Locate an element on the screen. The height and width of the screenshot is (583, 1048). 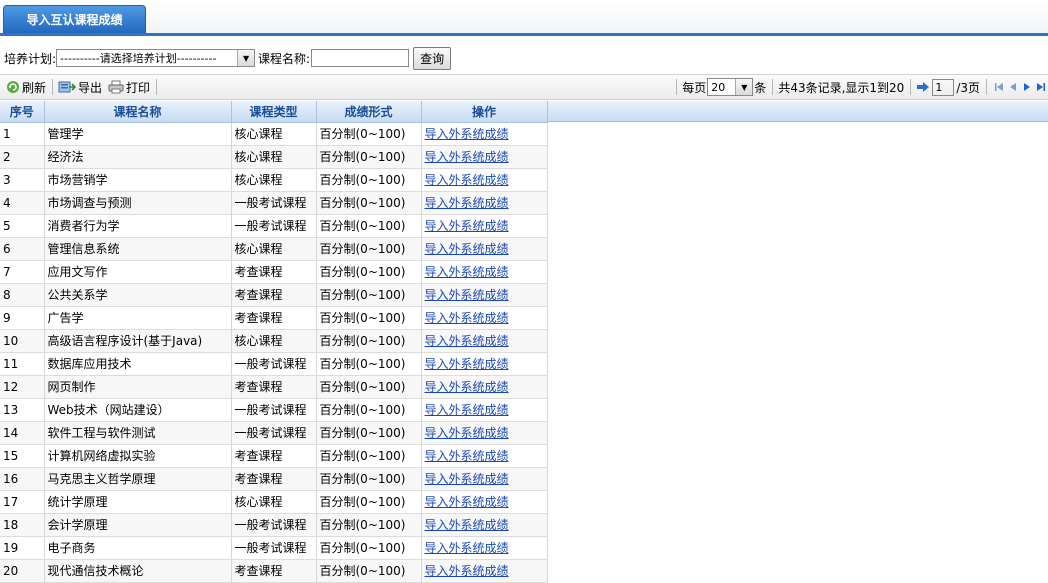
table-row: 6 管理信息系统 核心课程 百分制(0~100) 导入外系统成绩 is located at coordinates (274, 249).